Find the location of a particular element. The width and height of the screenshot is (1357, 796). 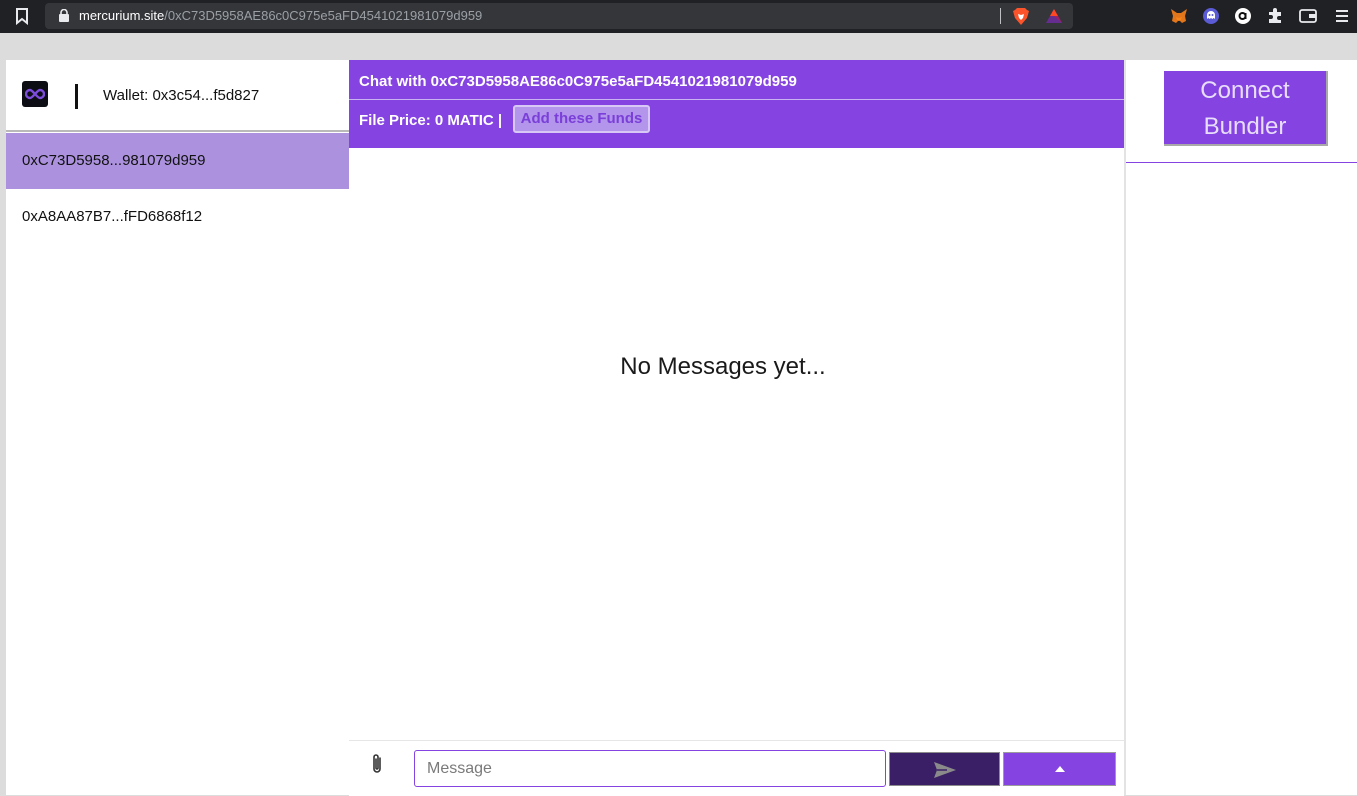

app-logo is located at coordinates (35, 94).